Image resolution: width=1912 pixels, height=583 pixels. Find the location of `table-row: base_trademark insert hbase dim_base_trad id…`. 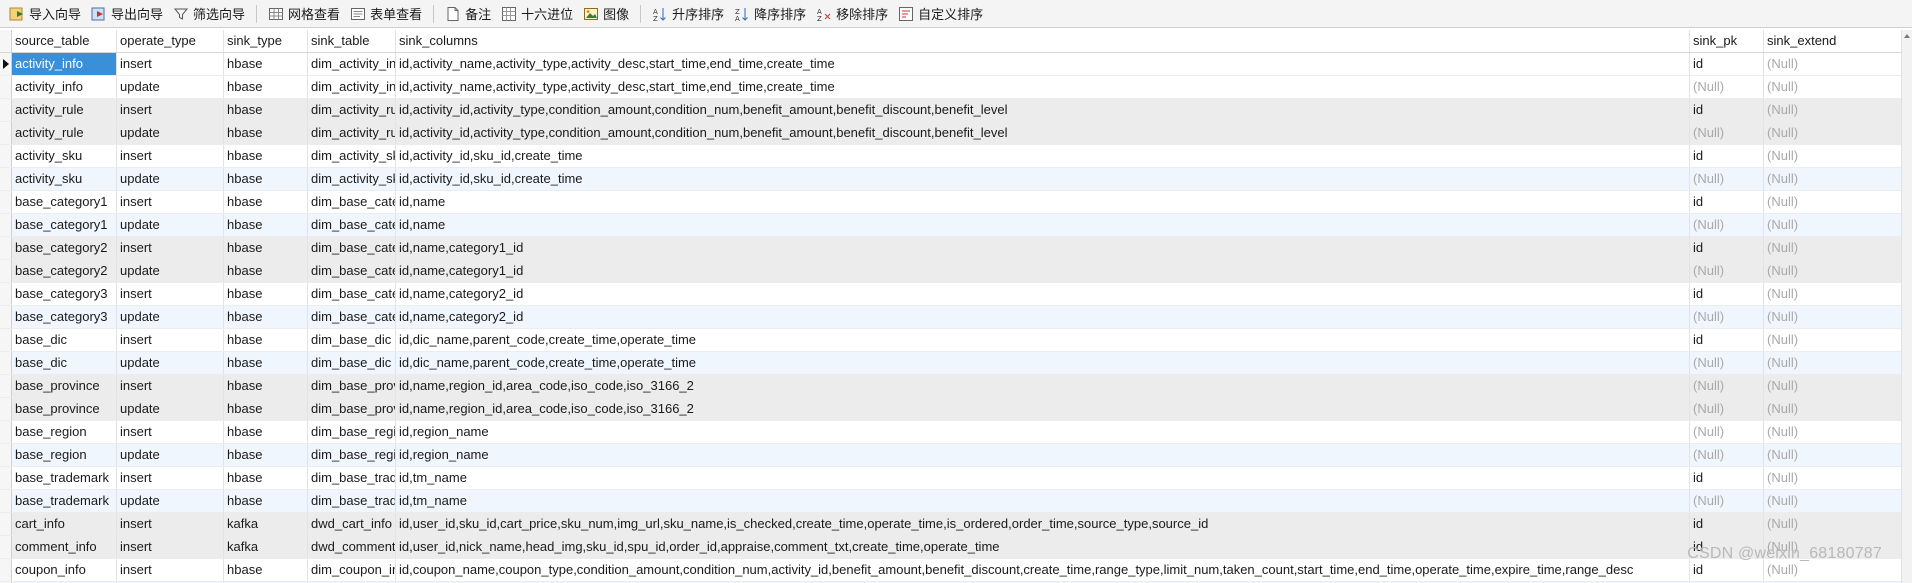

table-row: base_trademark insert hbase dim_base_trad id… is located at coordinates (956, 478).